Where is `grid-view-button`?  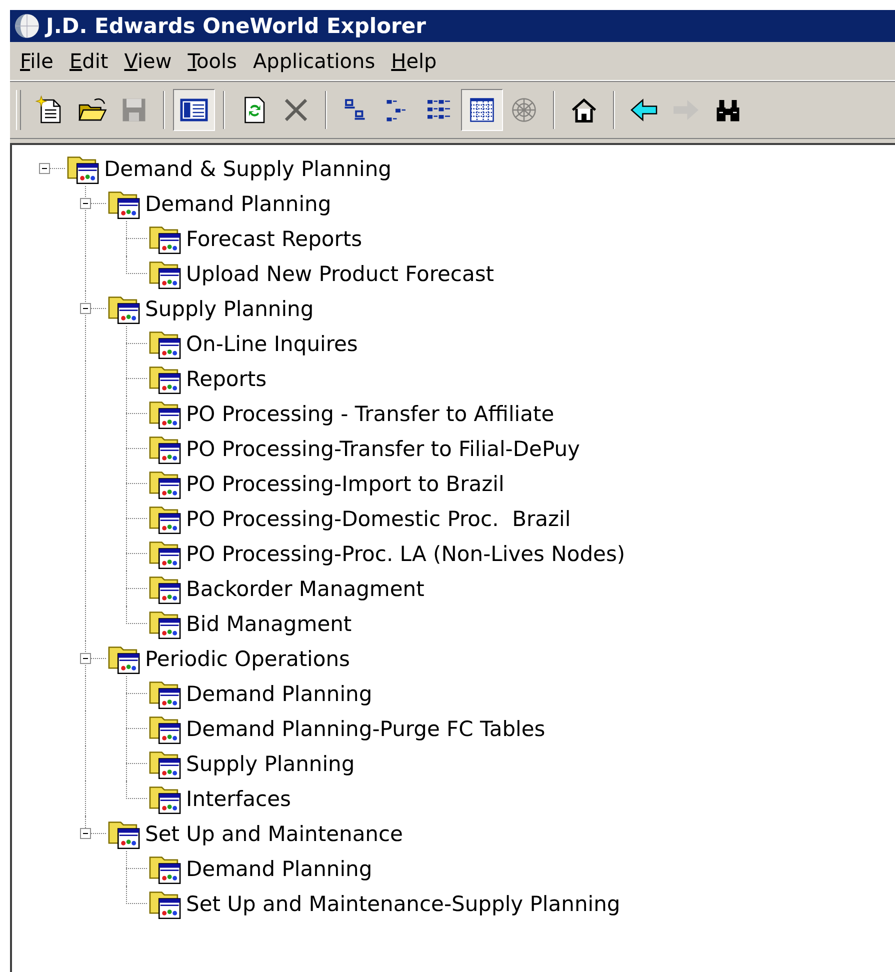 grid-view-button is located at coordinates (482, 110).